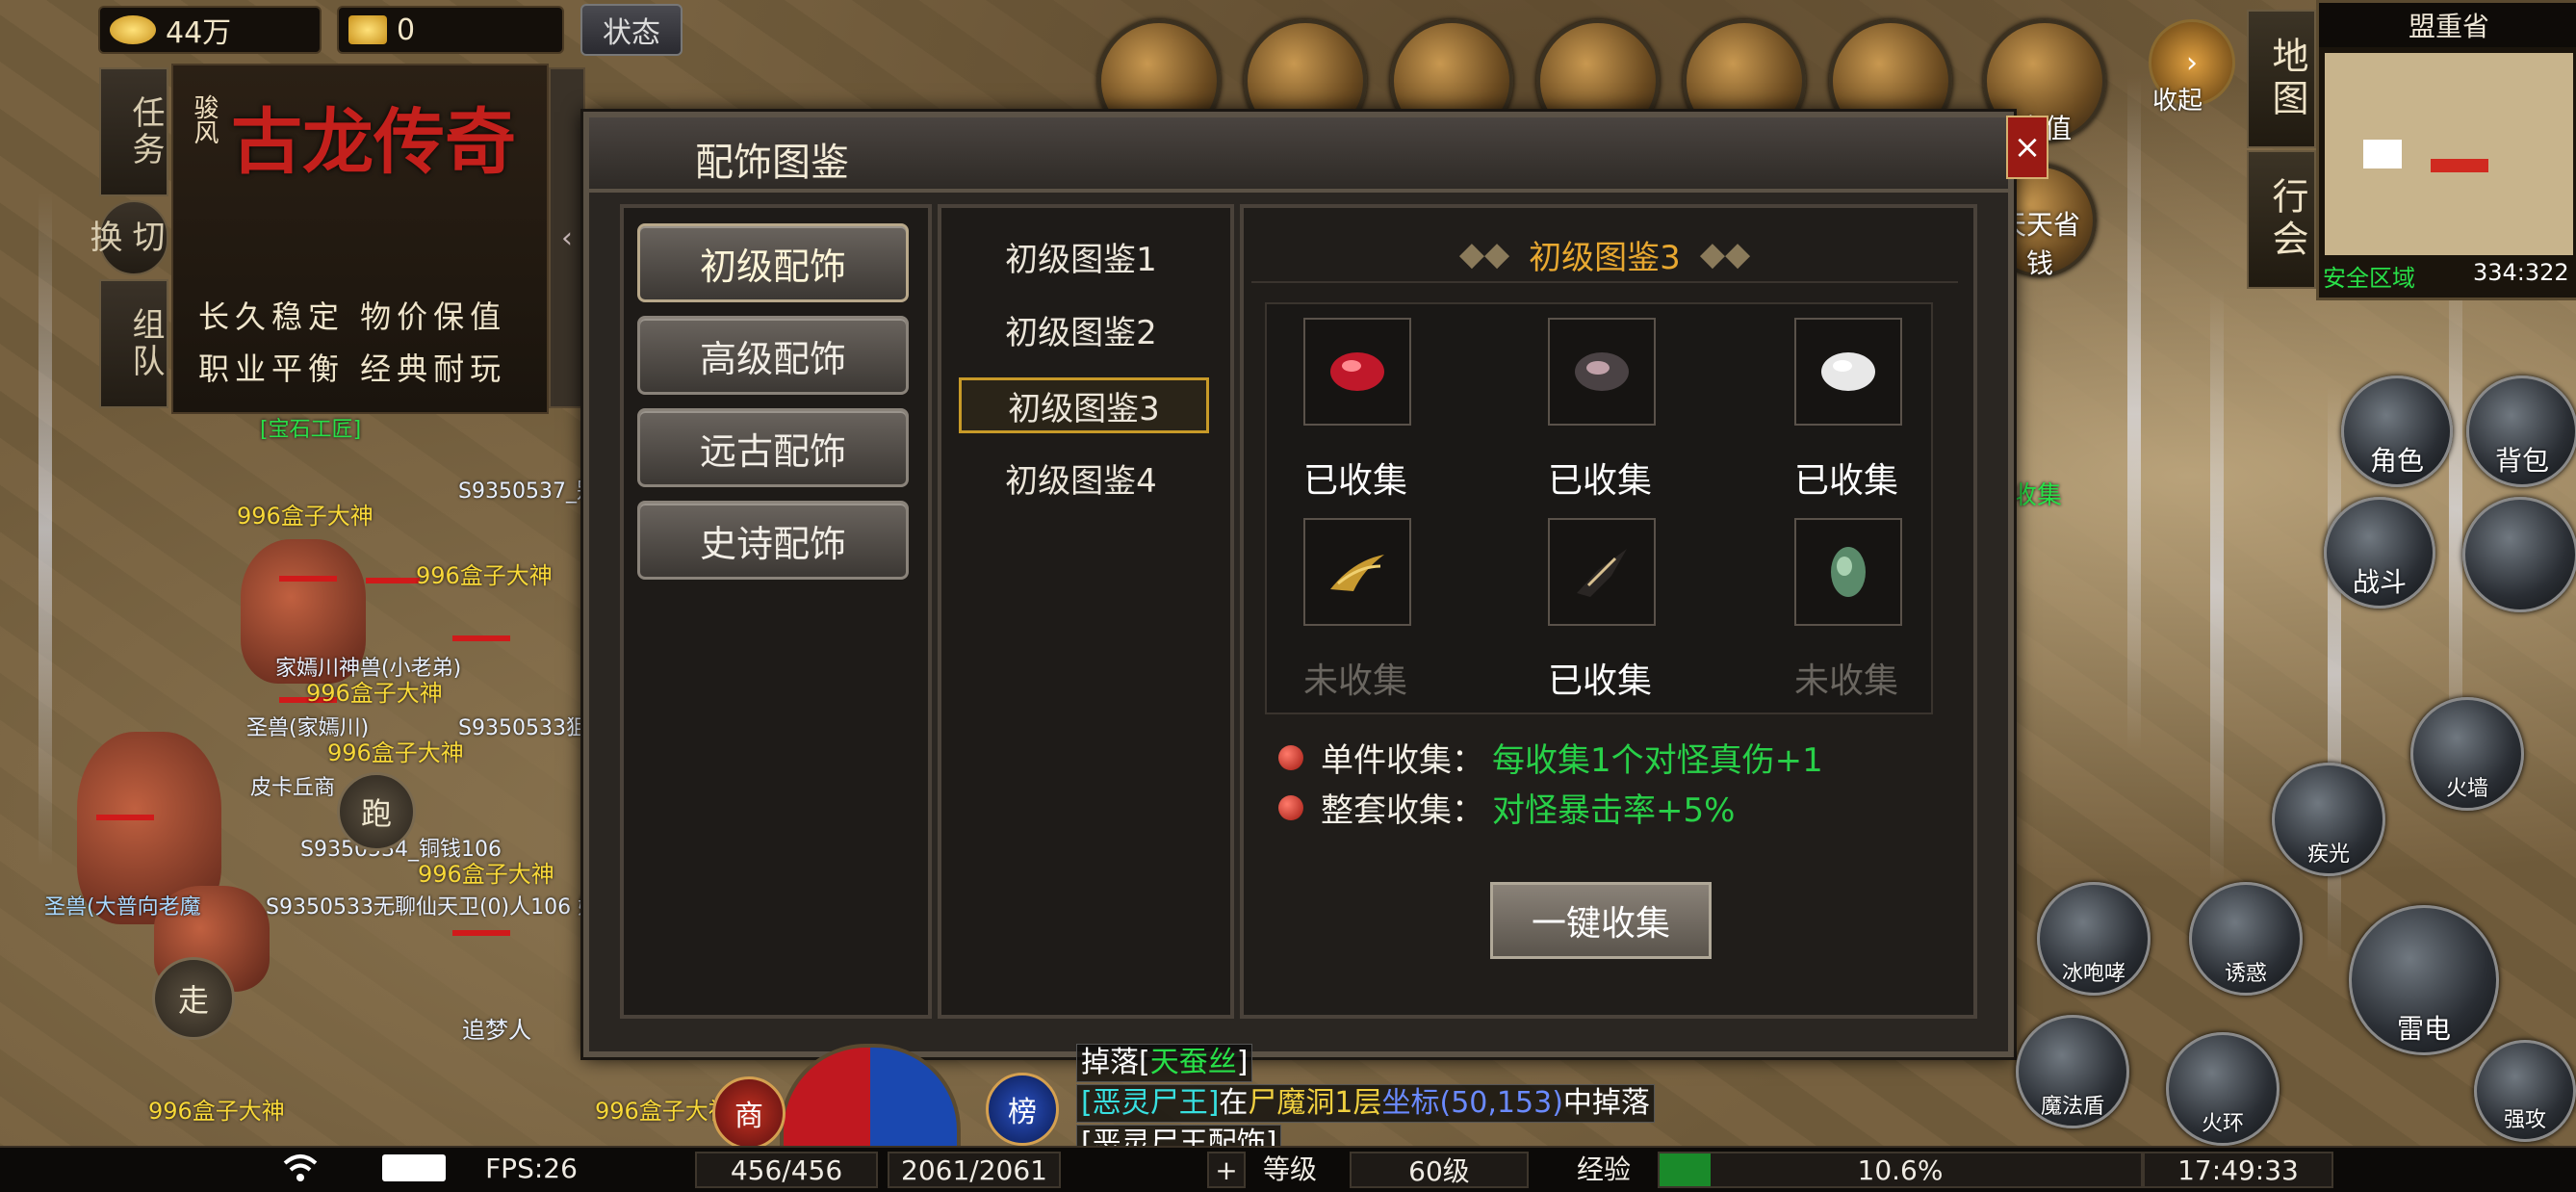  What do you see at coordinates (1484, 254) in the screenshot?
I see `ornament-left-icon: ◆◆` at bounding box center [1484, 254].